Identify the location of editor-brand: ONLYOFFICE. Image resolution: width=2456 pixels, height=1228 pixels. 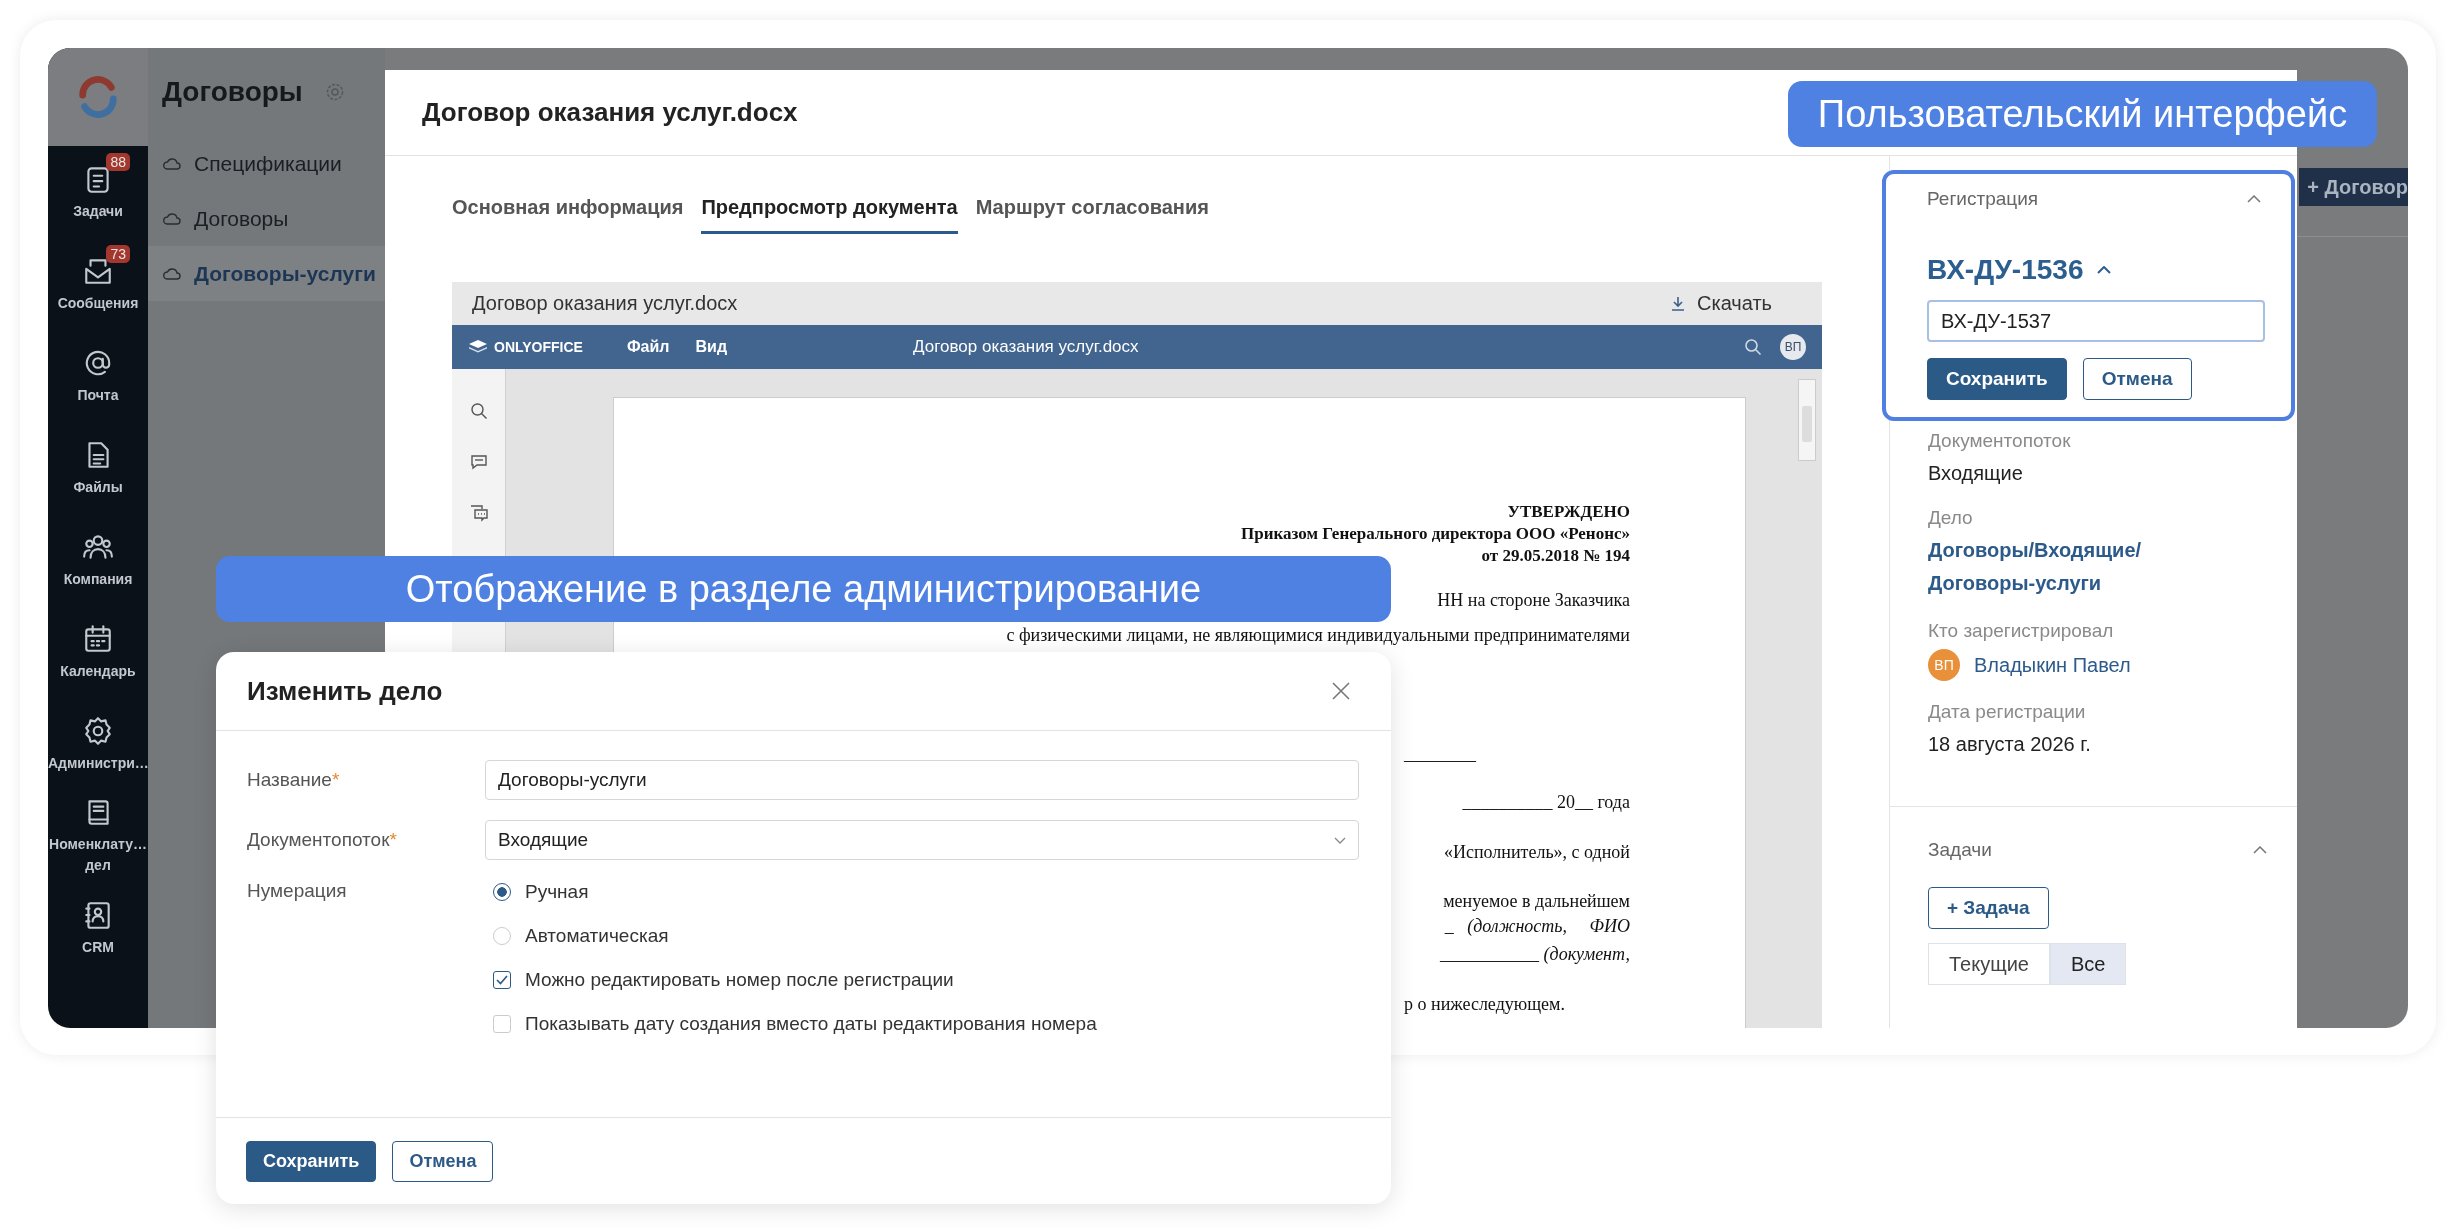
(538, 347).